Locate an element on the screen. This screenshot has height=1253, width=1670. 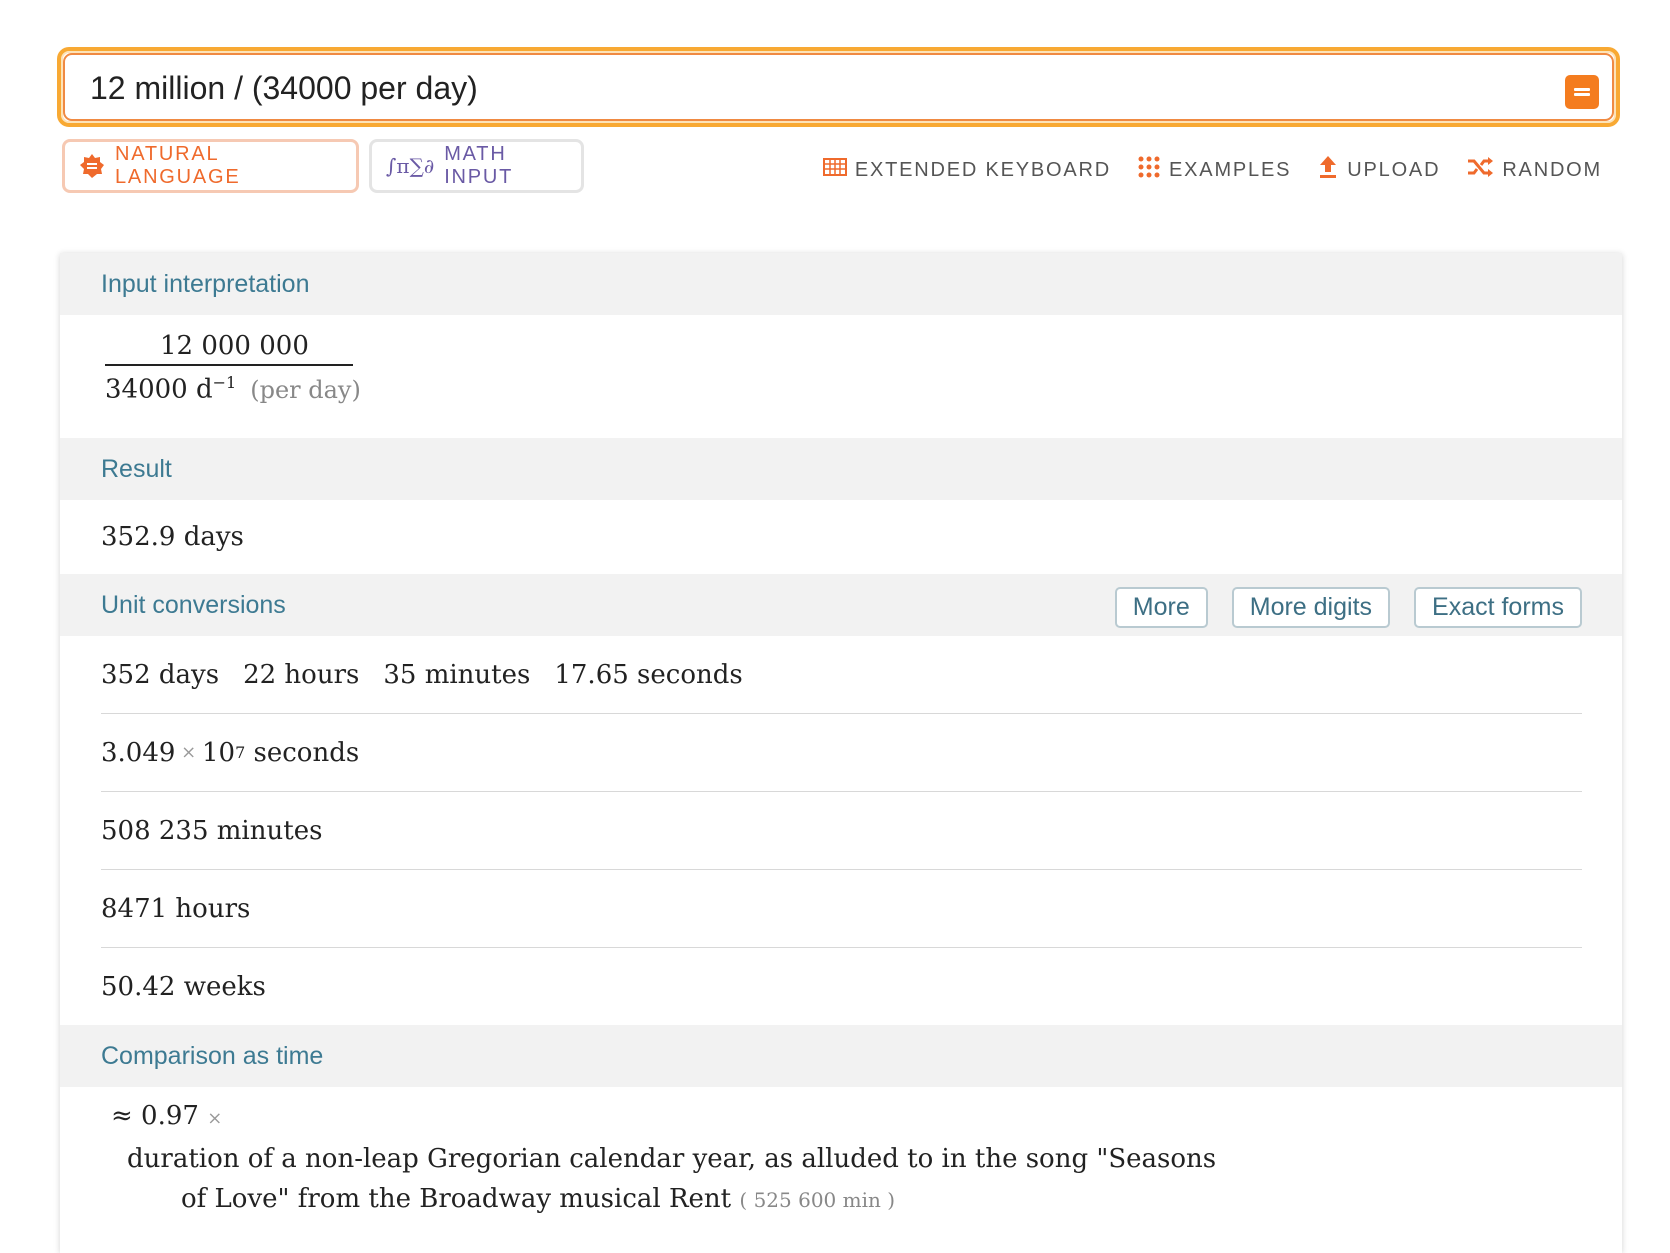
tab-math-input: ∫π∑∂ MATH INPUT is located at coordinates (476, 166).